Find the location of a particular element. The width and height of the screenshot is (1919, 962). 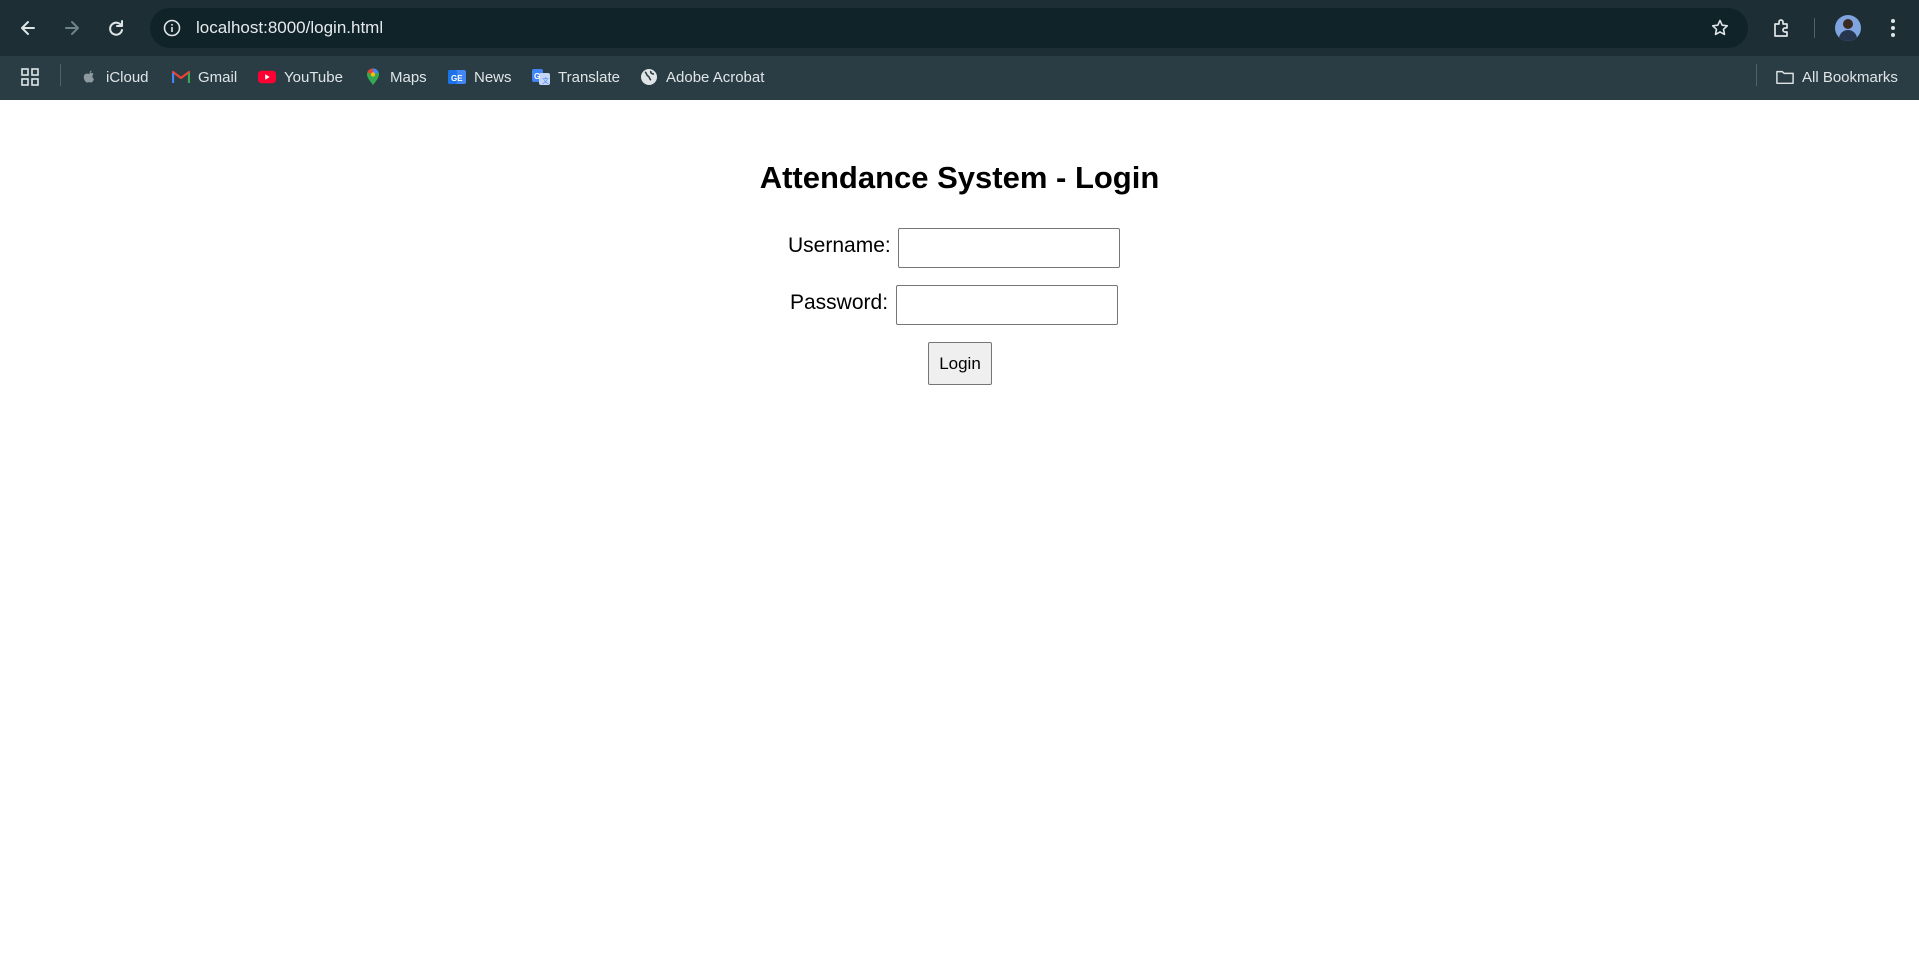

apple-icon is located at coordinates (89, 77).